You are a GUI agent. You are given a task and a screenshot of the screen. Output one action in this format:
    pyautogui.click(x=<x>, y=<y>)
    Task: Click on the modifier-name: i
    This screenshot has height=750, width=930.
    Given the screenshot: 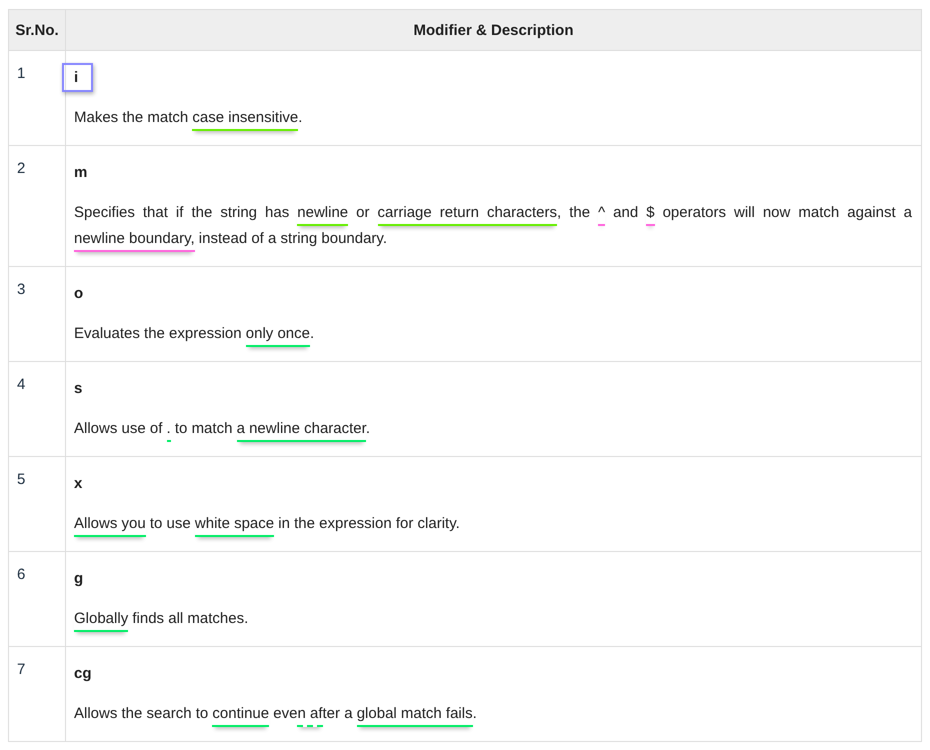 What is the action you would take?
    pyautogui.click(x=78, y=77)
    